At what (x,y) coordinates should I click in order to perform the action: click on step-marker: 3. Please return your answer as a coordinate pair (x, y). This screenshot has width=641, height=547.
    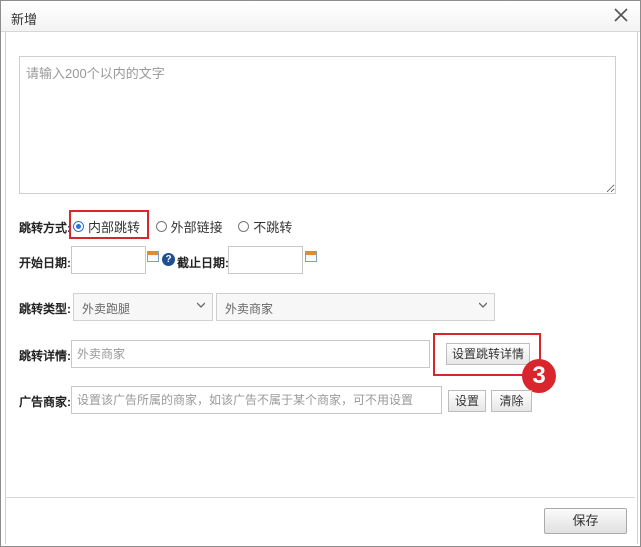
    Looking at the image, I should click on (539, 376).